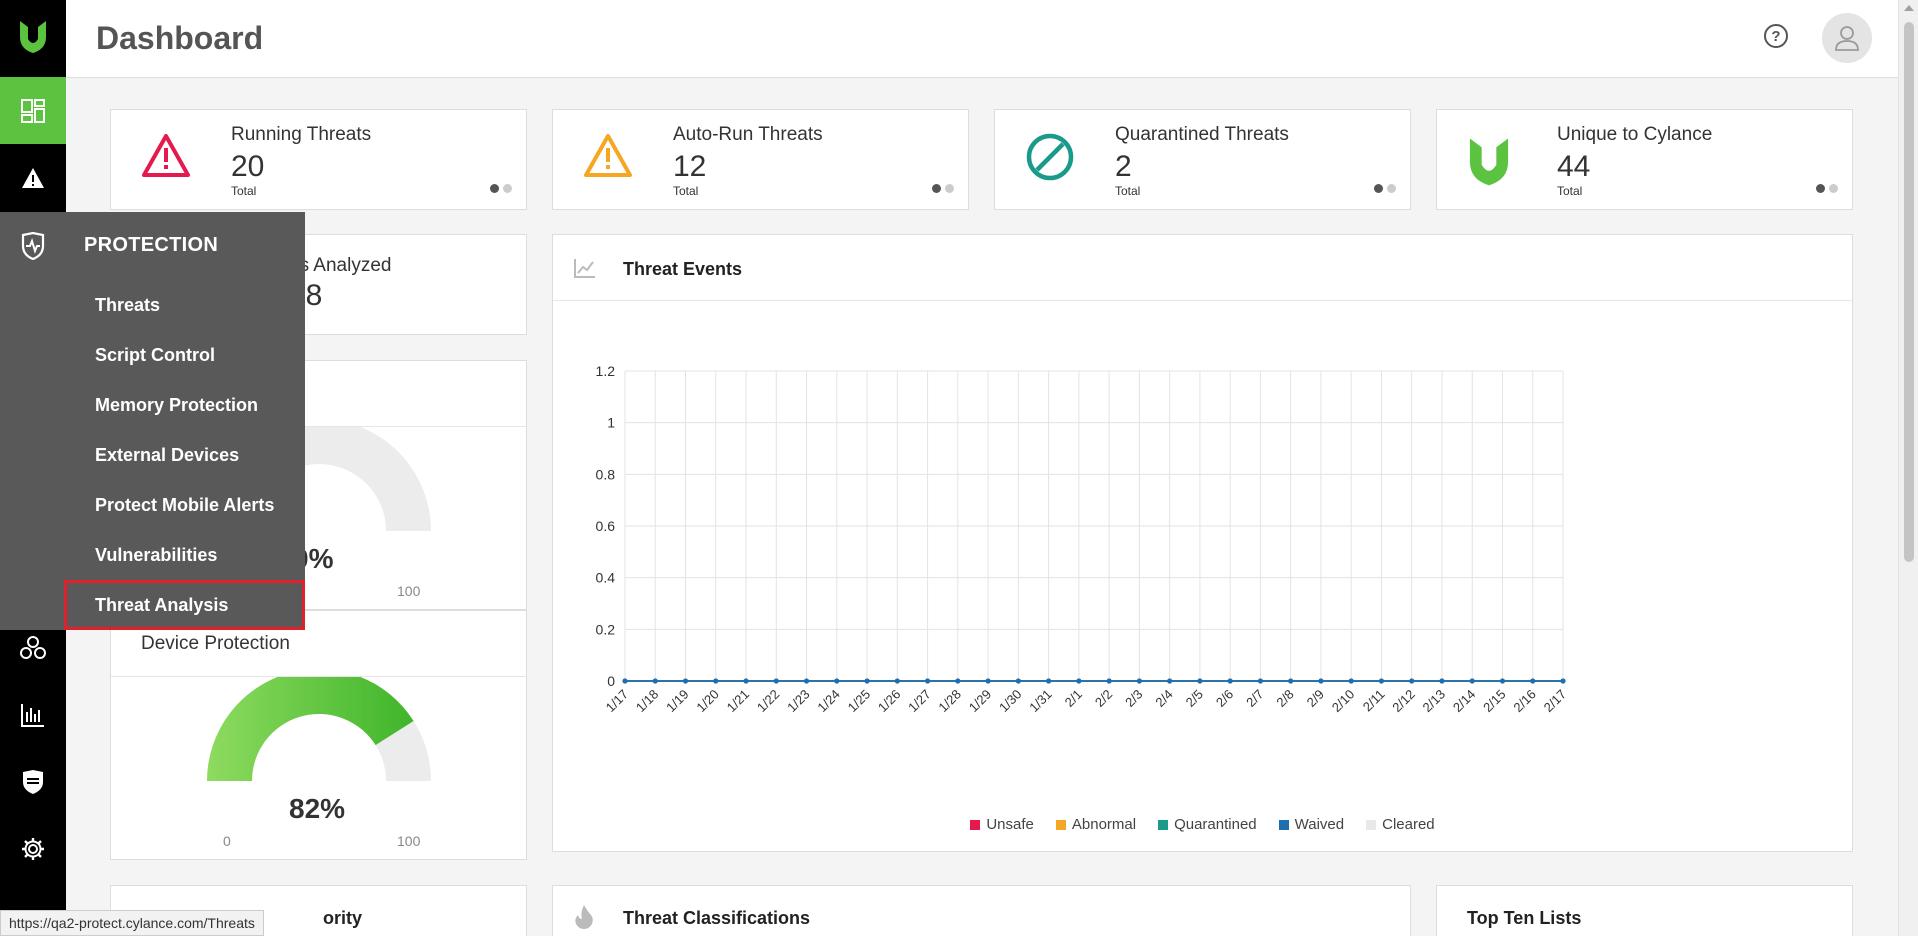  I want to click on stat-value: 44, so click(1574, 166).